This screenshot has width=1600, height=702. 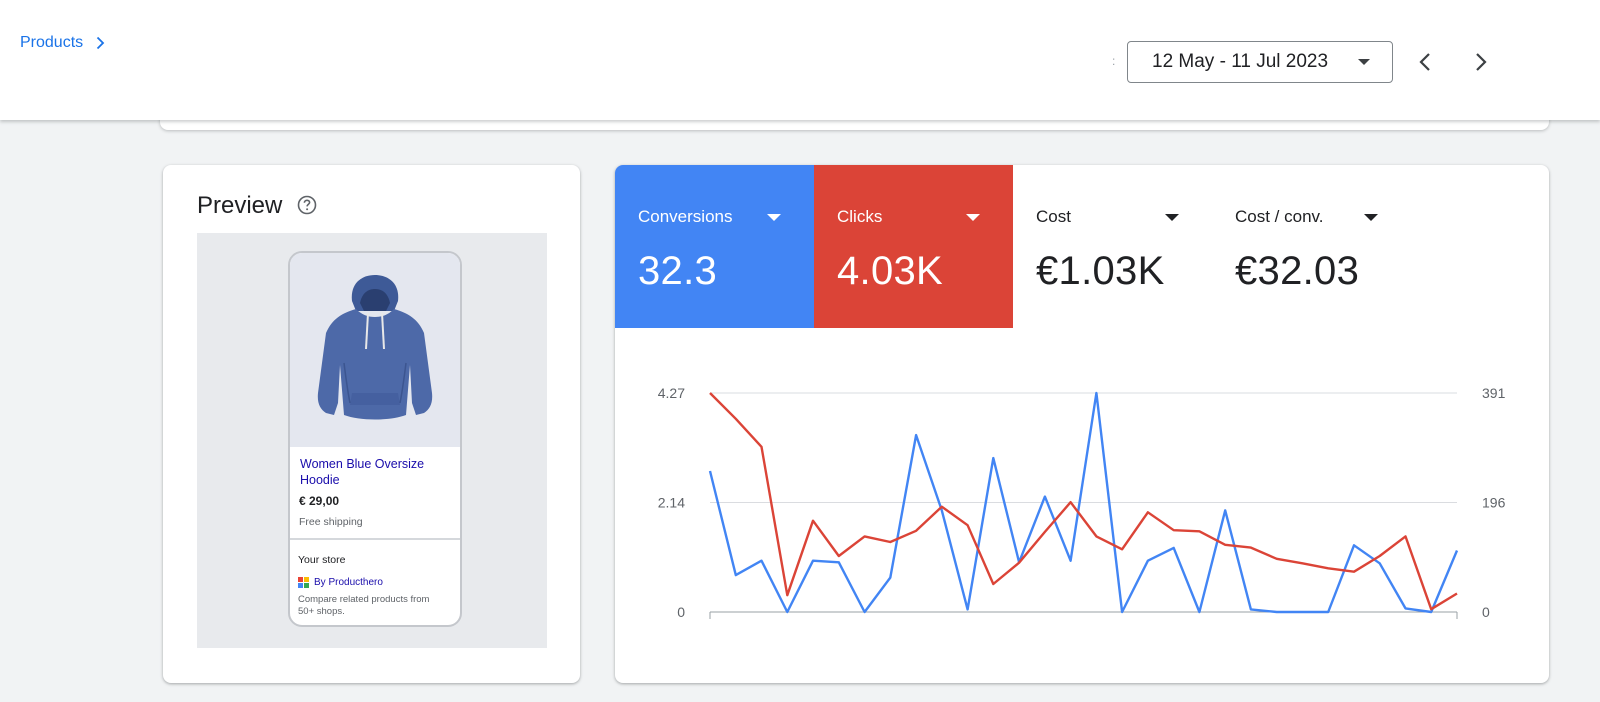 I want to click on store-label: Your store, so click(x=322, y=560).